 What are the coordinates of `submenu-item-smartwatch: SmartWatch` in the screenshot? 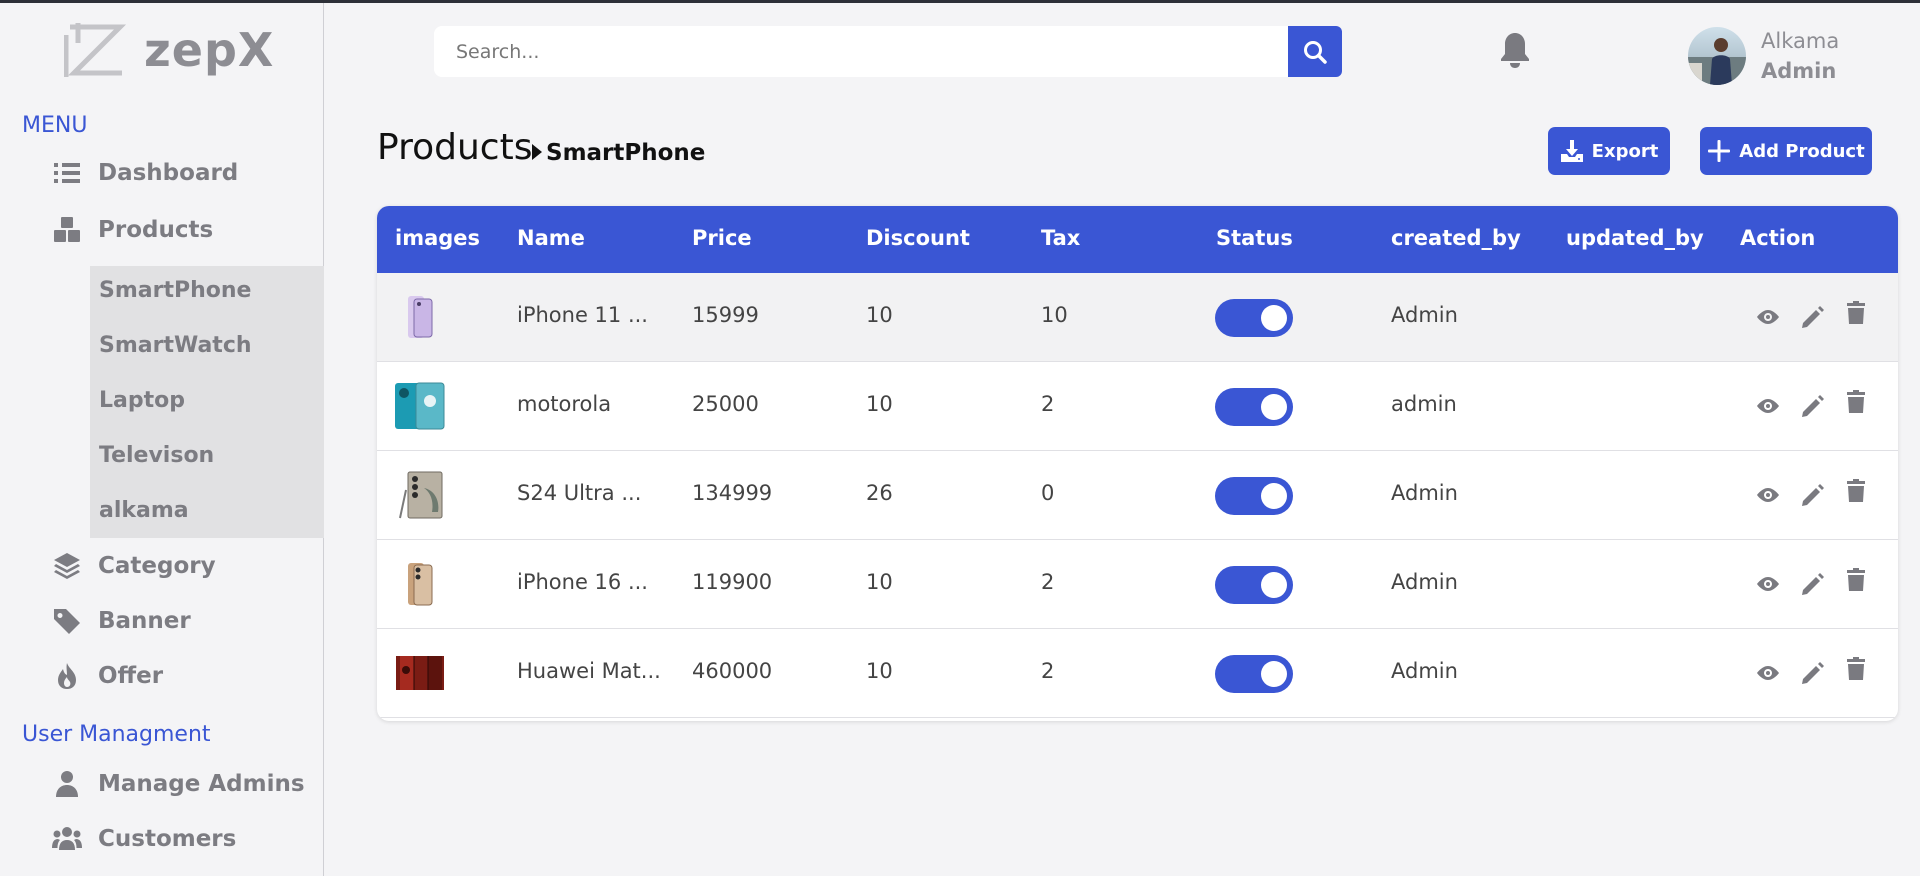 It's located at (175, 345).